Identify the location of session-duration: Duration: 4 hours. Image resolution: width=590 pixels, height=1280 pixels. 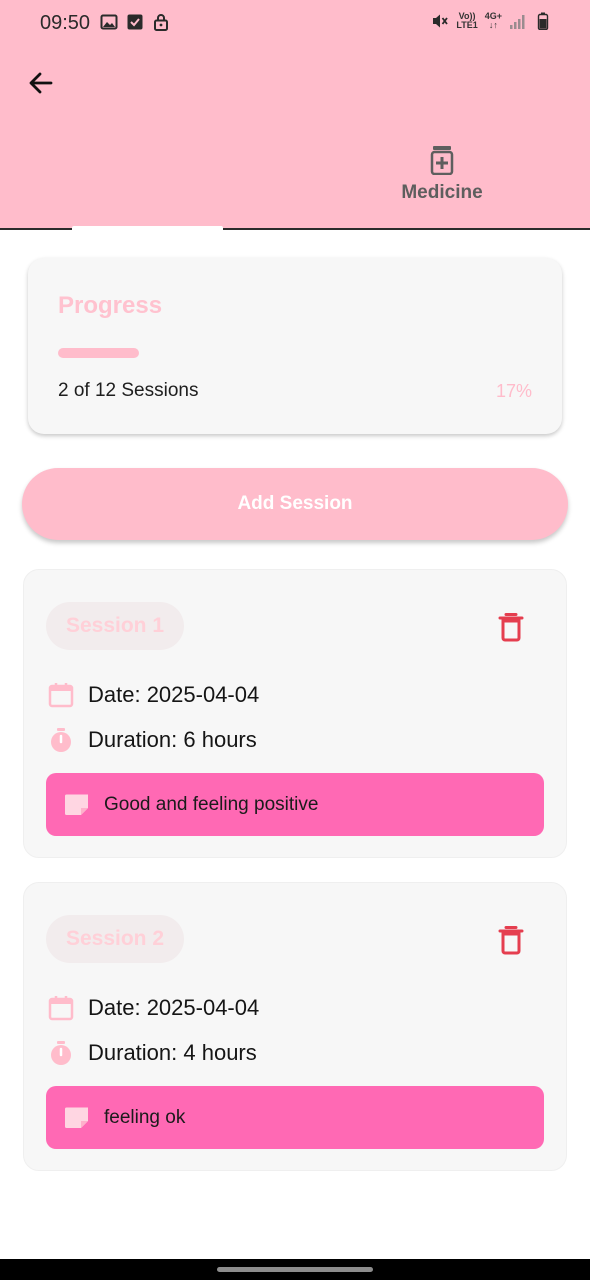
(172, 1052).